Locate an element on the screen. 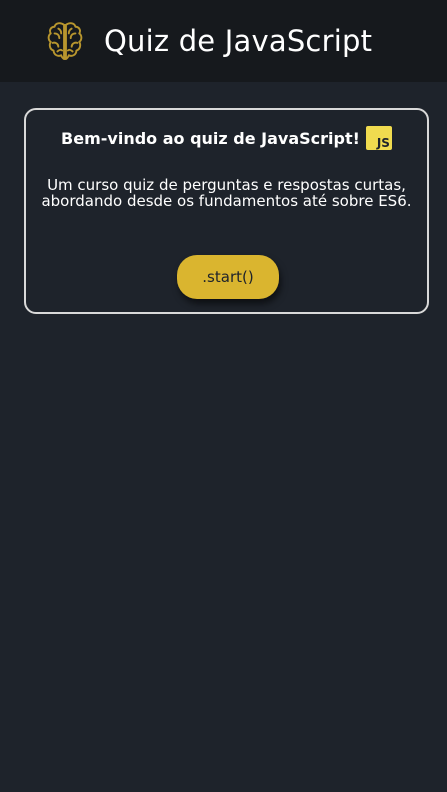 The width and height of the screenshot is (447, 792). javascript-logo-icon: JS is located at coordinates (378, 138).